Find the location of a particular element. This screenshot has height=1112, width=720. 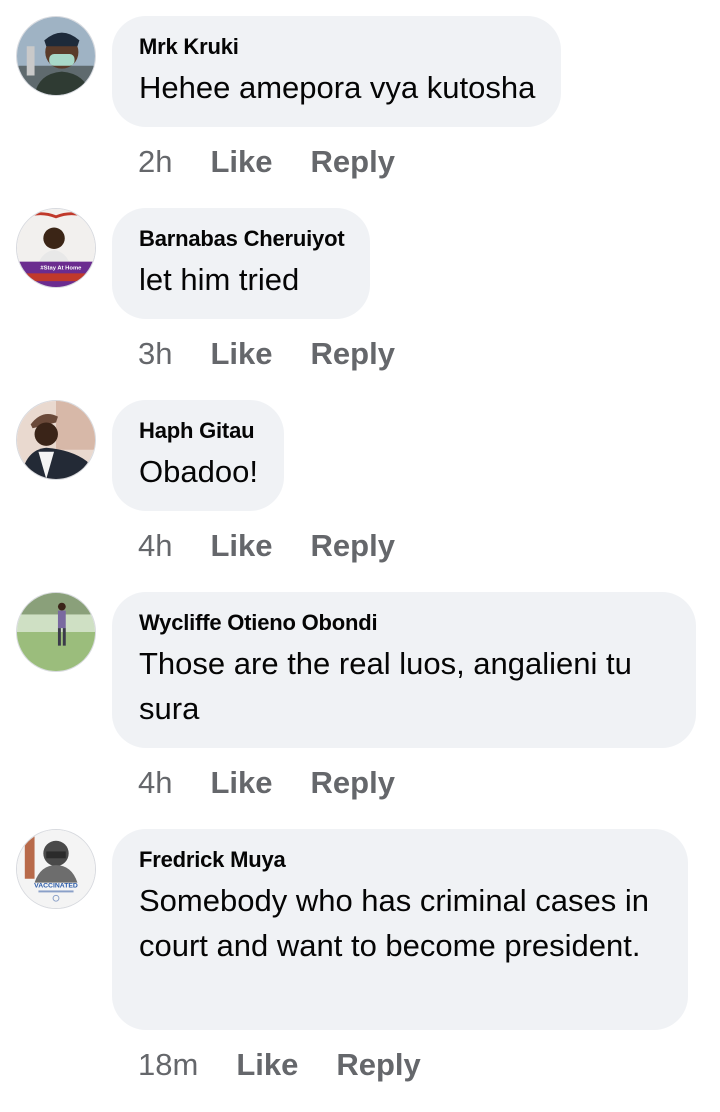

comment-actions: 2h Like Reply is located at coordinates (266, 162).